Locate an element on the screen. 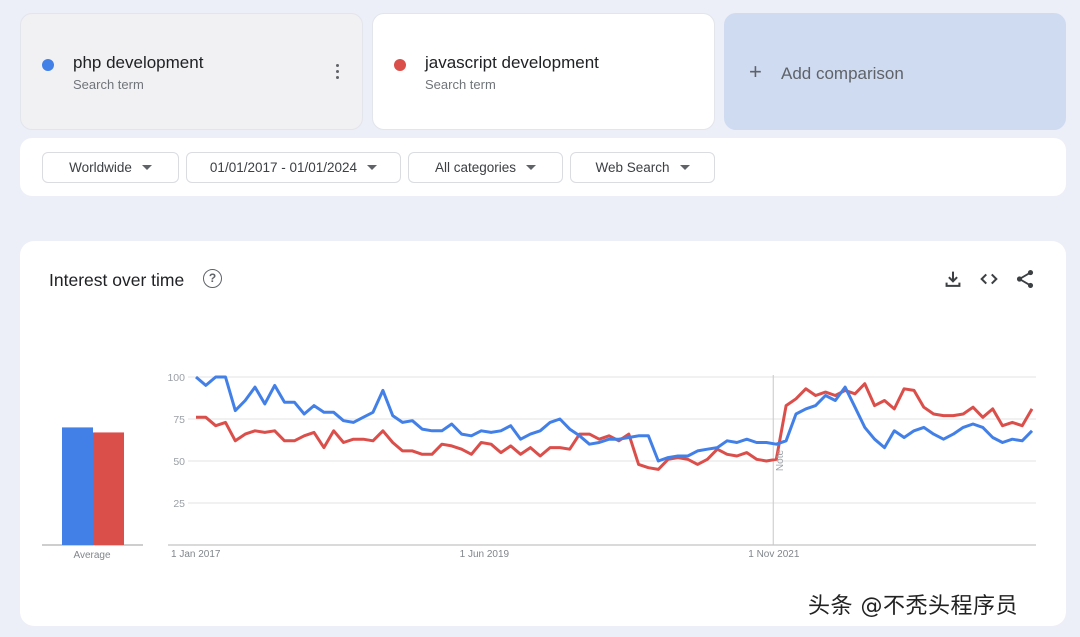  term-card-javascript: javascript development Search term is located at coordinates (543, 71).